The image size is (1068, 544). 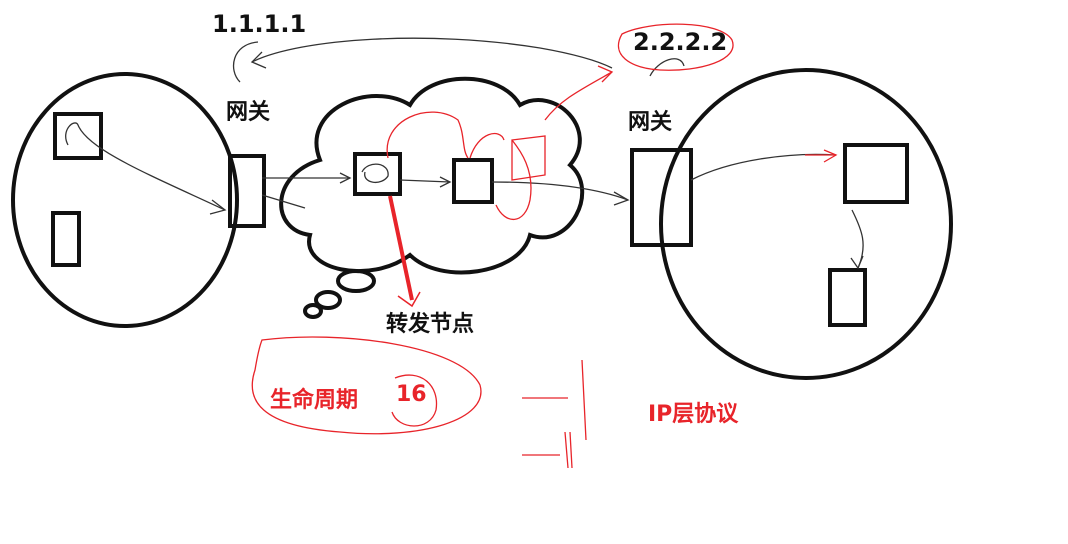 I want to click on ip-left-hook, so click(x=245, y=62).